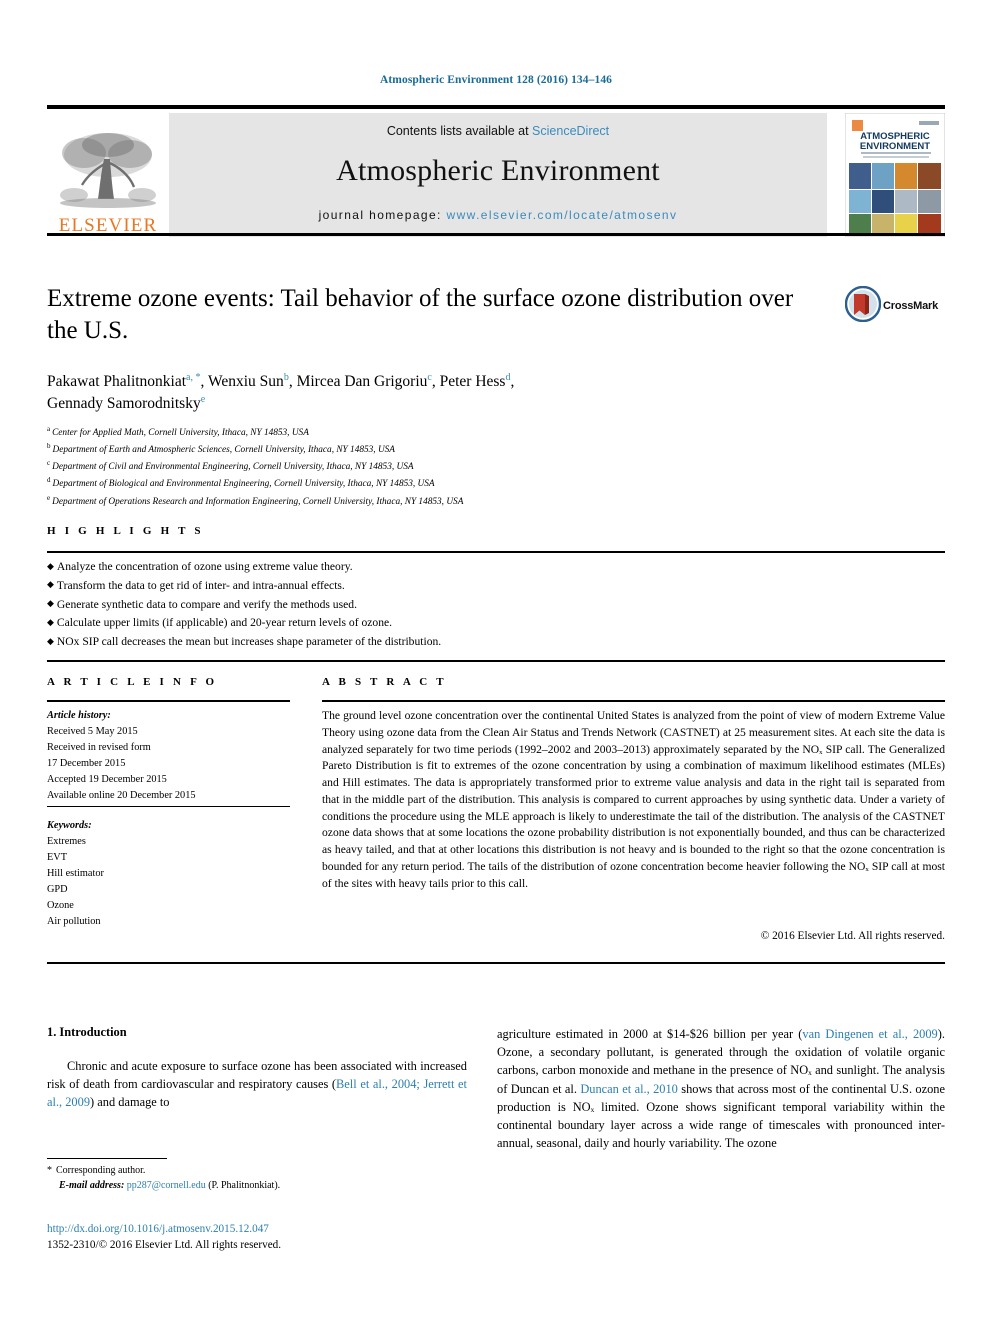 This screenshot has width=992, height=1323. I want to click on author-4-marks: e, so click(203, 400).